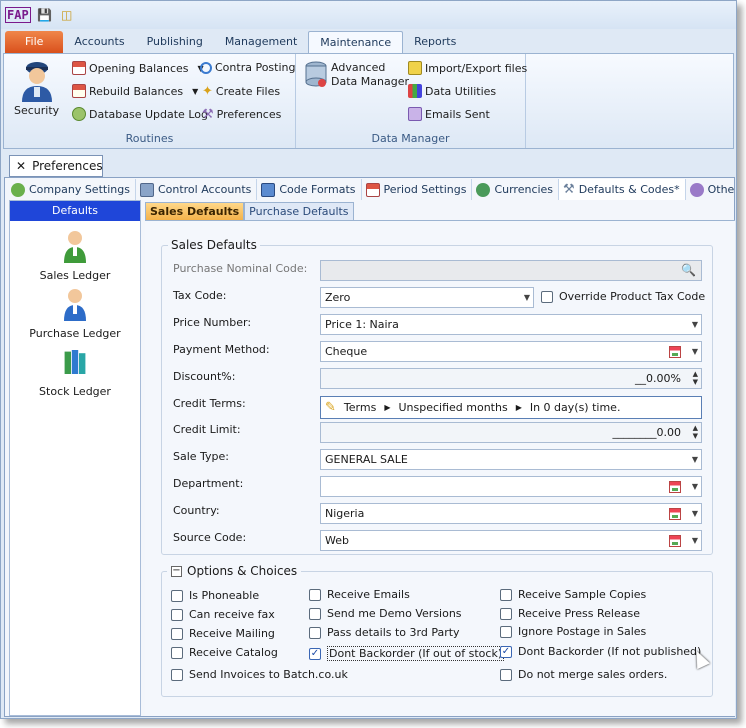 Image resolution: width=746 pixels, height=728 pixels. I want to click on collapse-icon: −, so click(176, 571).